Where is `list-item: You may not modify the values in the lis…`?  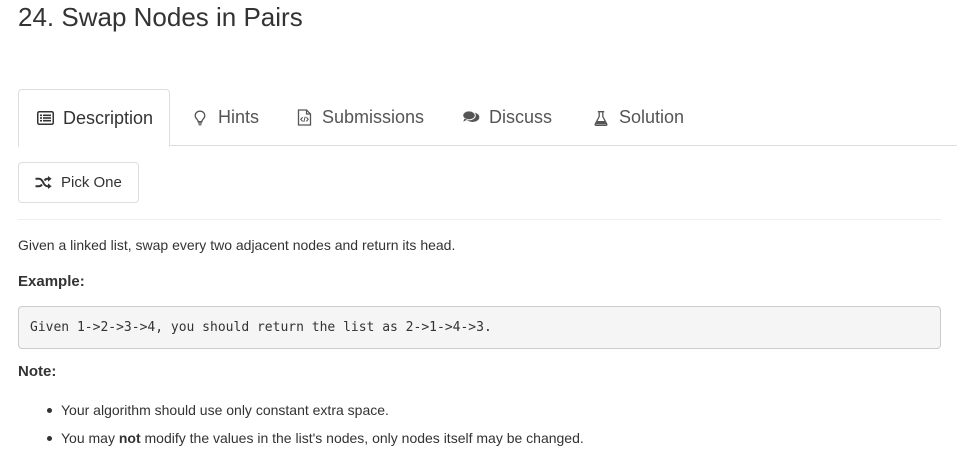 list-item: You may not modify the values in the lis… is located at coordinates (315, 443).